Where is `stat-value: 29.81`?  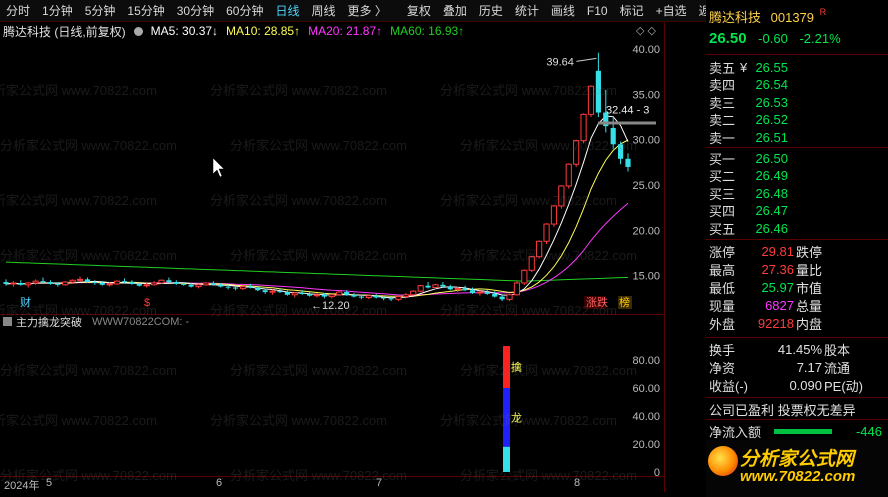 stat-value: 29.81 is located at coordinates (777, 251).